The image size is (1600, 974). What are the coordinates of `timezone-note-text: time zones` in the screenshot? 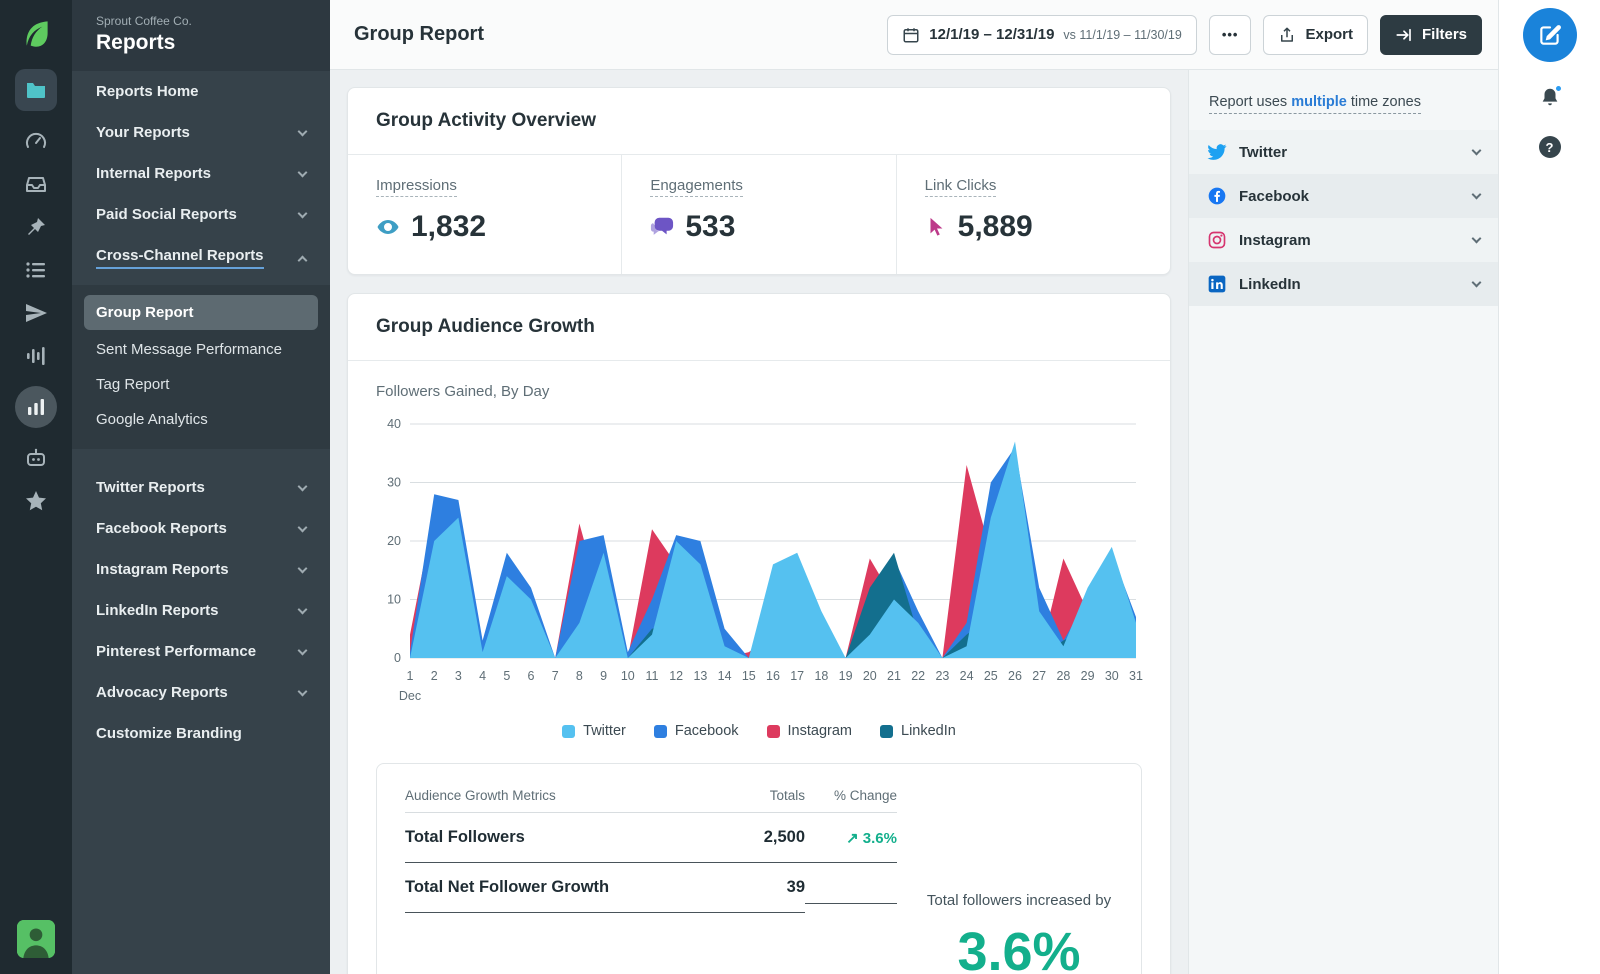 It's located at (1383, 102).